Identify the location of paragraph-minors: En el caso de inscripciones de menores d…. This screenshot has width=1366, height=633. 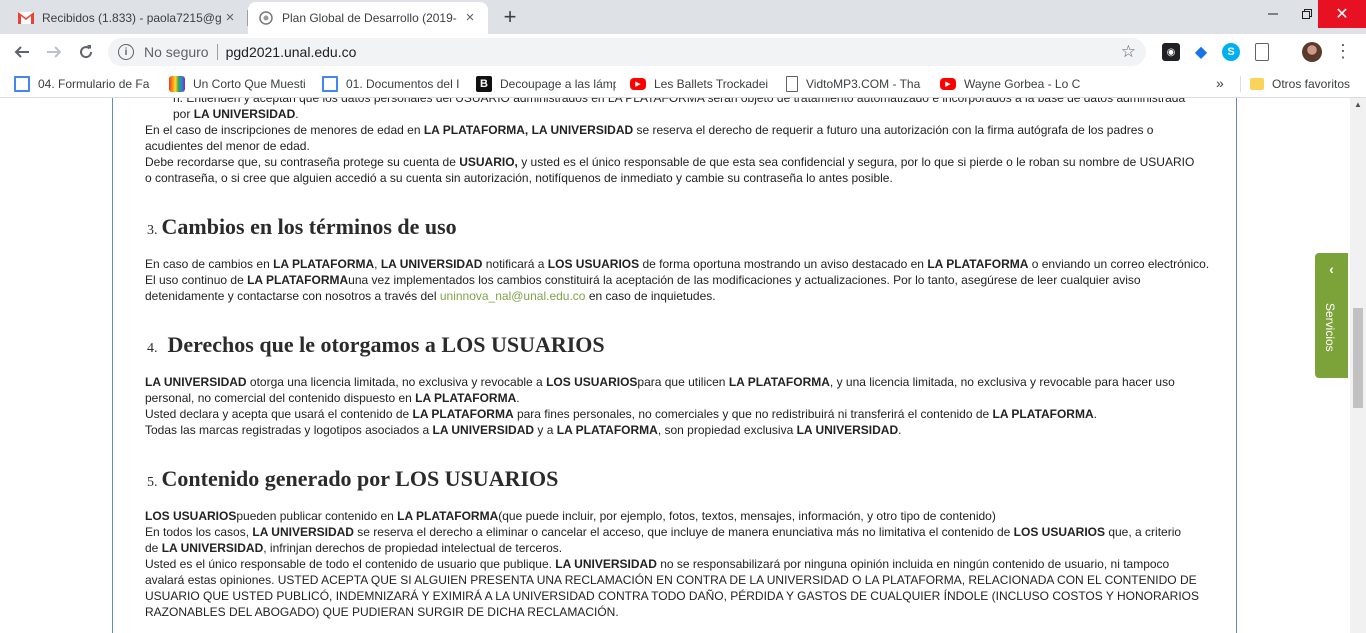
(680, 154).